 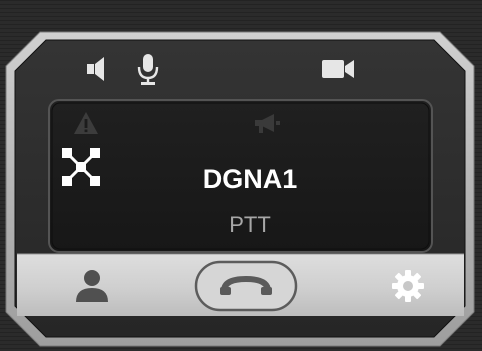 I want to click on video-camera-icon, so click(x=339, y=69).